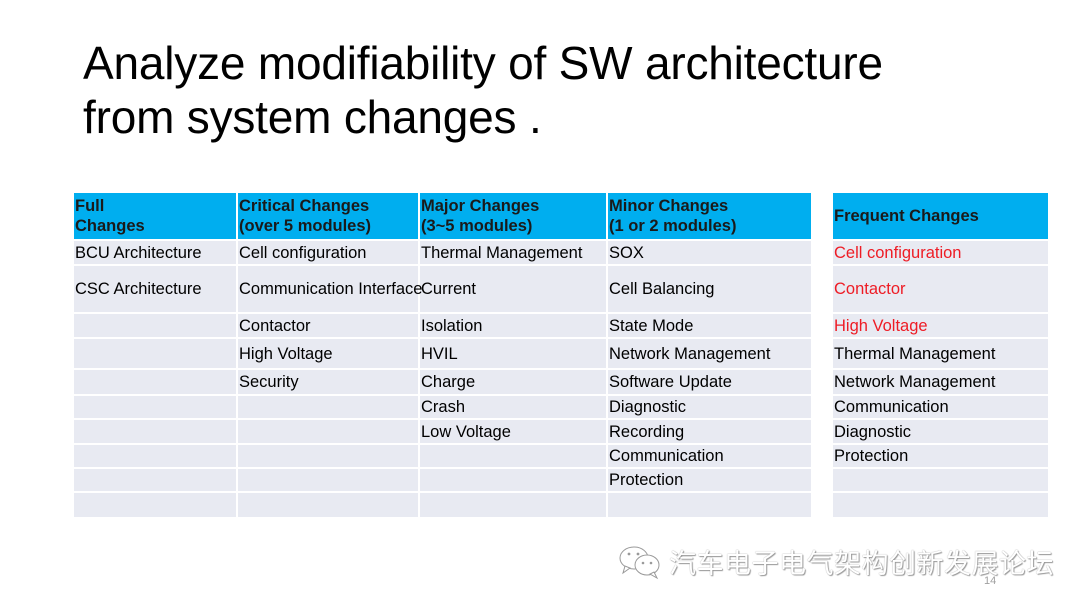 Image resolution: width=1080 pixels, height=608 pixels. I want to click on header-minor-changes: Minor Changes (1 or 2 modules), so click(709, 217).